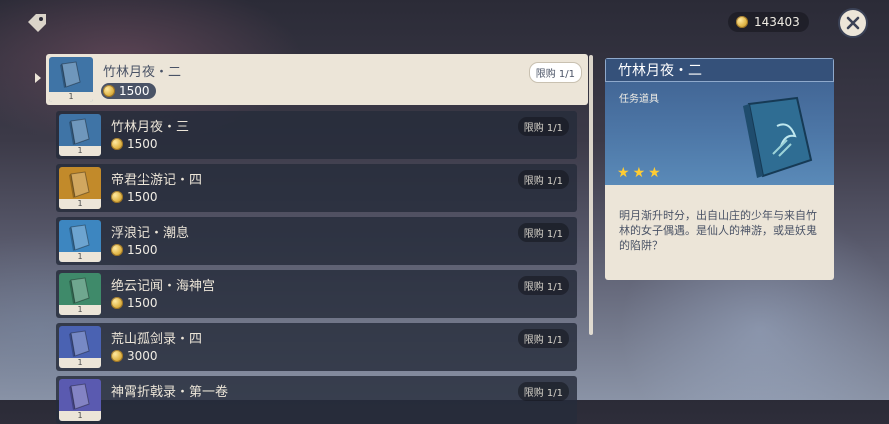  Describe the element at coordinates (316, 135) in the screenshot. I see `shop-item-row: 1 竹林月夜・三 1500 限购 1/1` at that location.